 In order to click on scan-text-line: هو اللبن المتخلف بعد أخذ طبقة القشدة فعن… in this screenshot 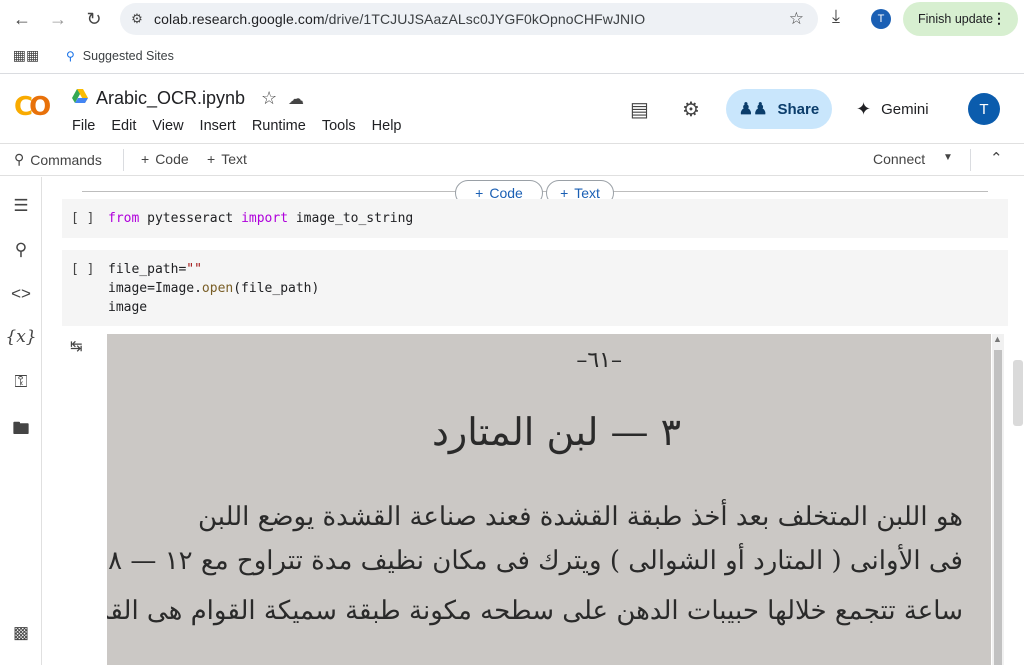, I will do `click(580, 517)`.